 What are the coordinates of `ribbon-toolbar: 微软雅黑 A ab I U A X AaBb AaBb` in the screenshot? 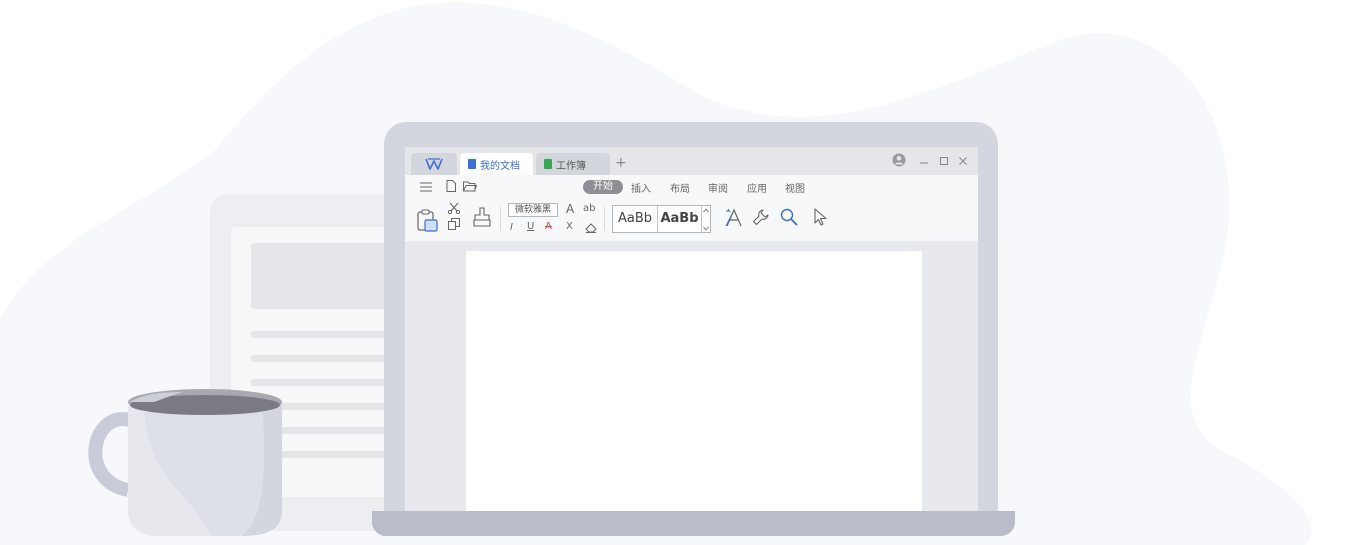 It's located at (691, 220).